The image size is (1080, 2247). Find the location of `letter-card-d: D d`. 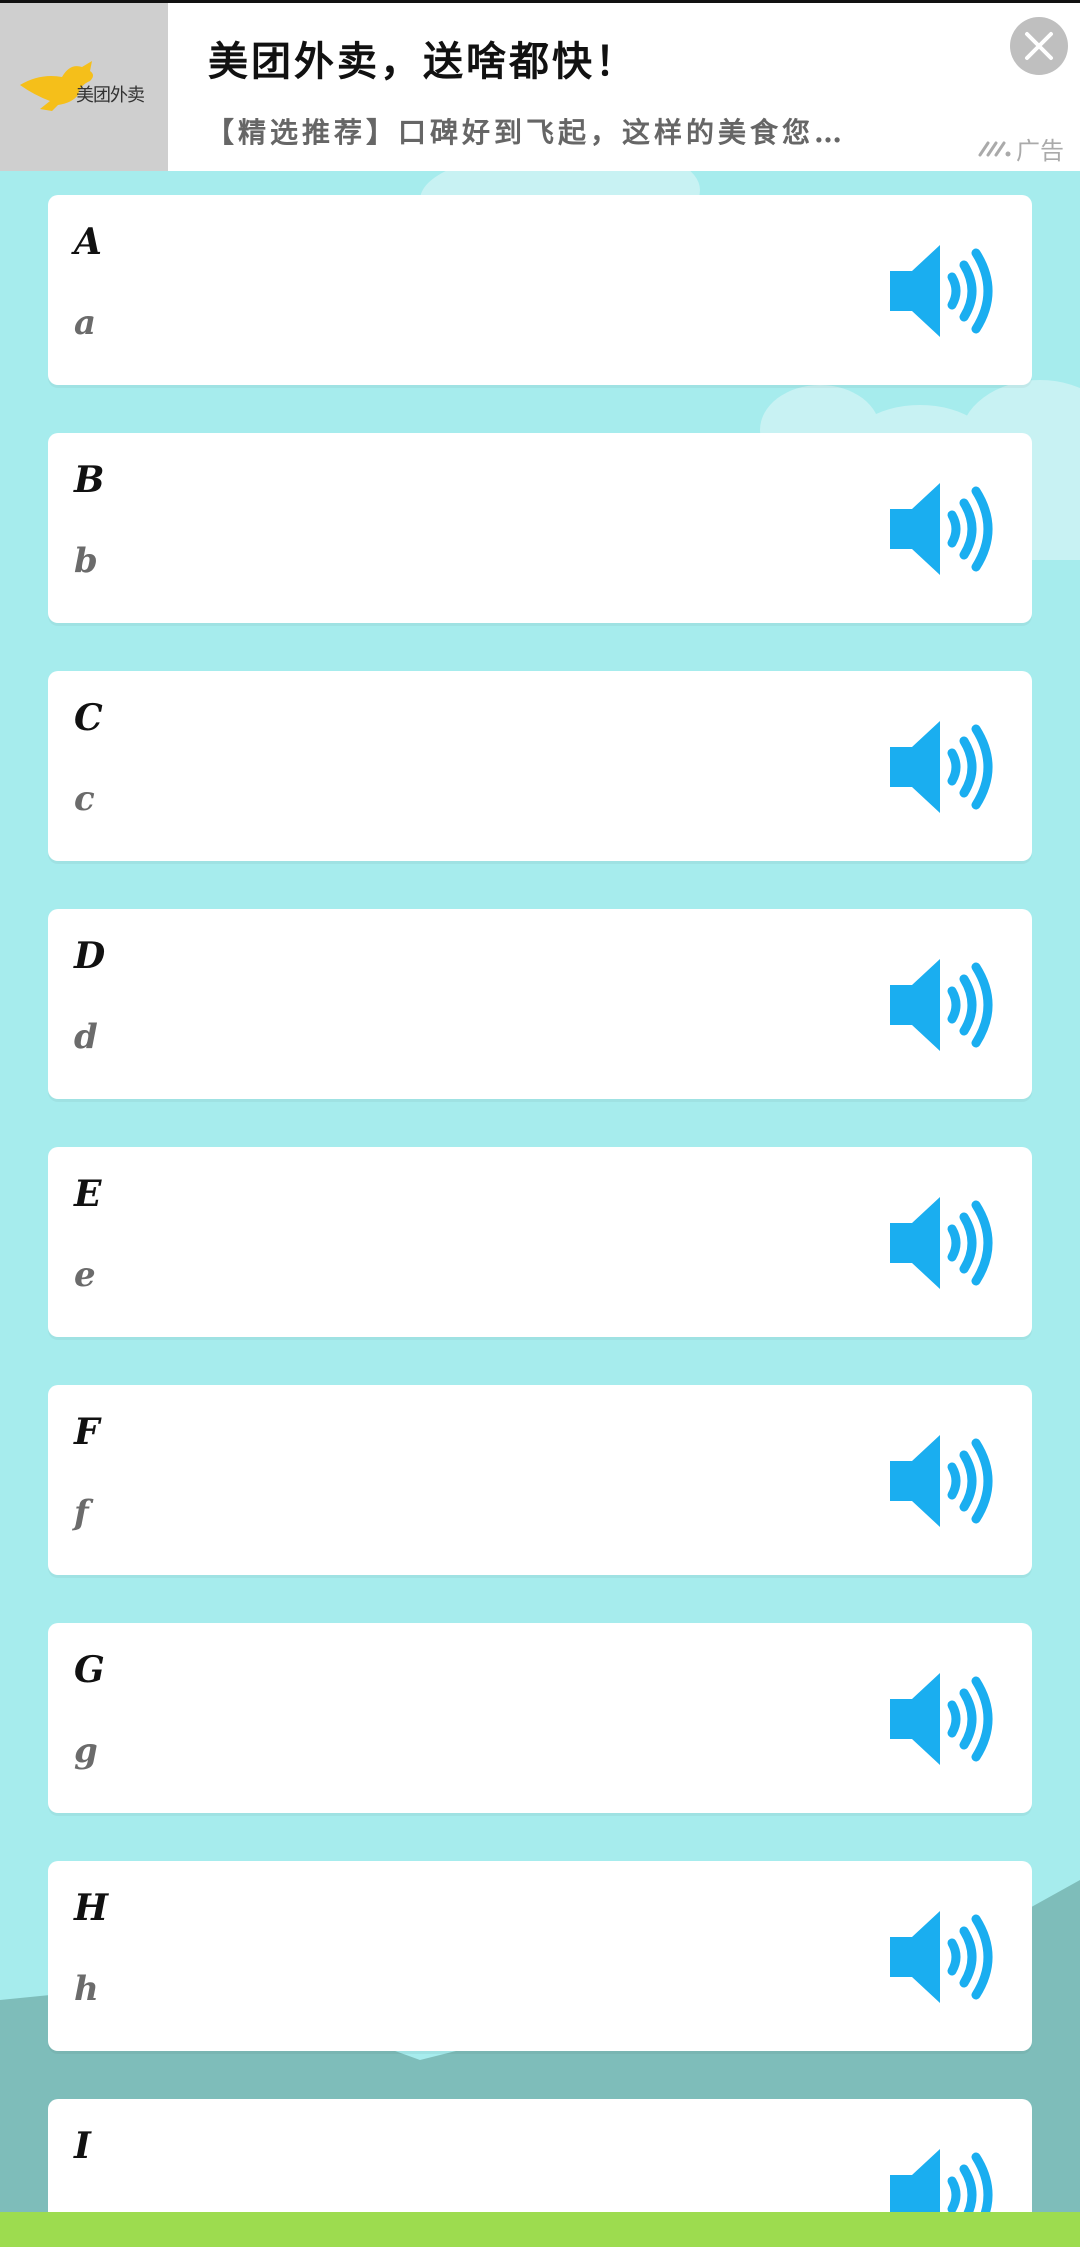

letter-card-d: D d is located at coordinates (540, 1004).